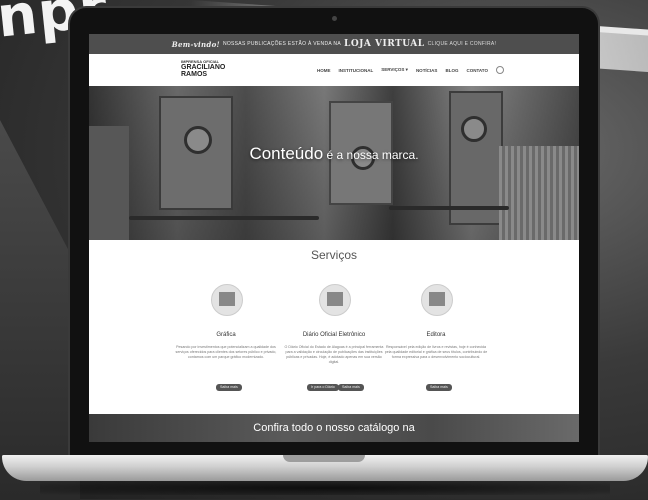 Image resolution: width=648 pixels, height=500 pixels. Describe the element at coordinates (437, 300) in the screenshot. I see `books-icon` at that location.